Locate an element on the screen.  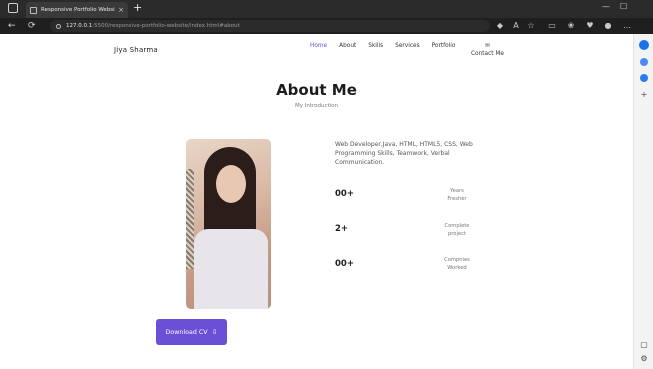
section-title: About Me is located at coordinates (316, 90).